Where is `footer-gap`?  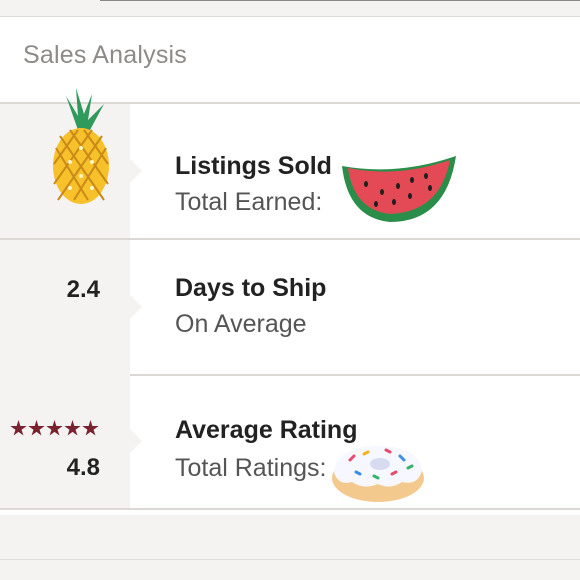
footer-gap is located at coordinates (290, 537).